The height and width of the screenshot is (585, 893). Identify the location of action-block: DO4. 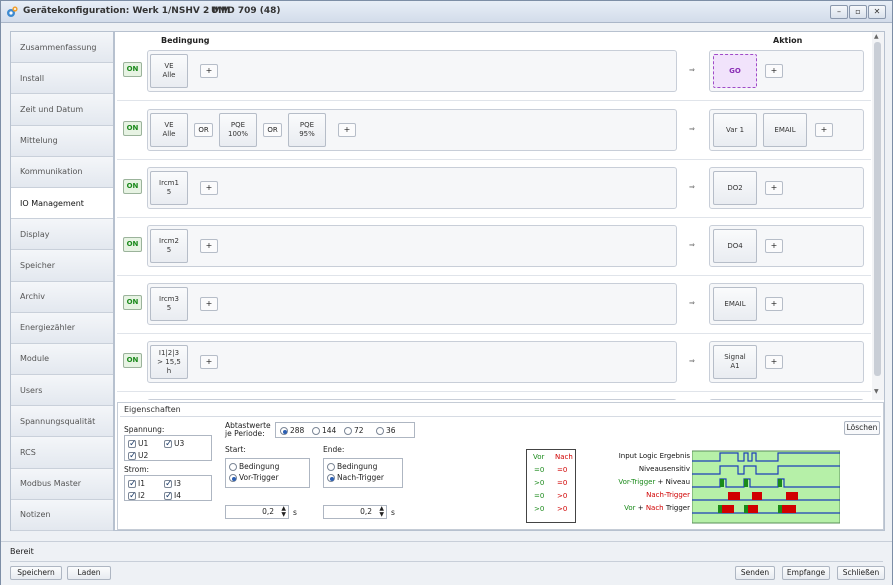
(735, 246).